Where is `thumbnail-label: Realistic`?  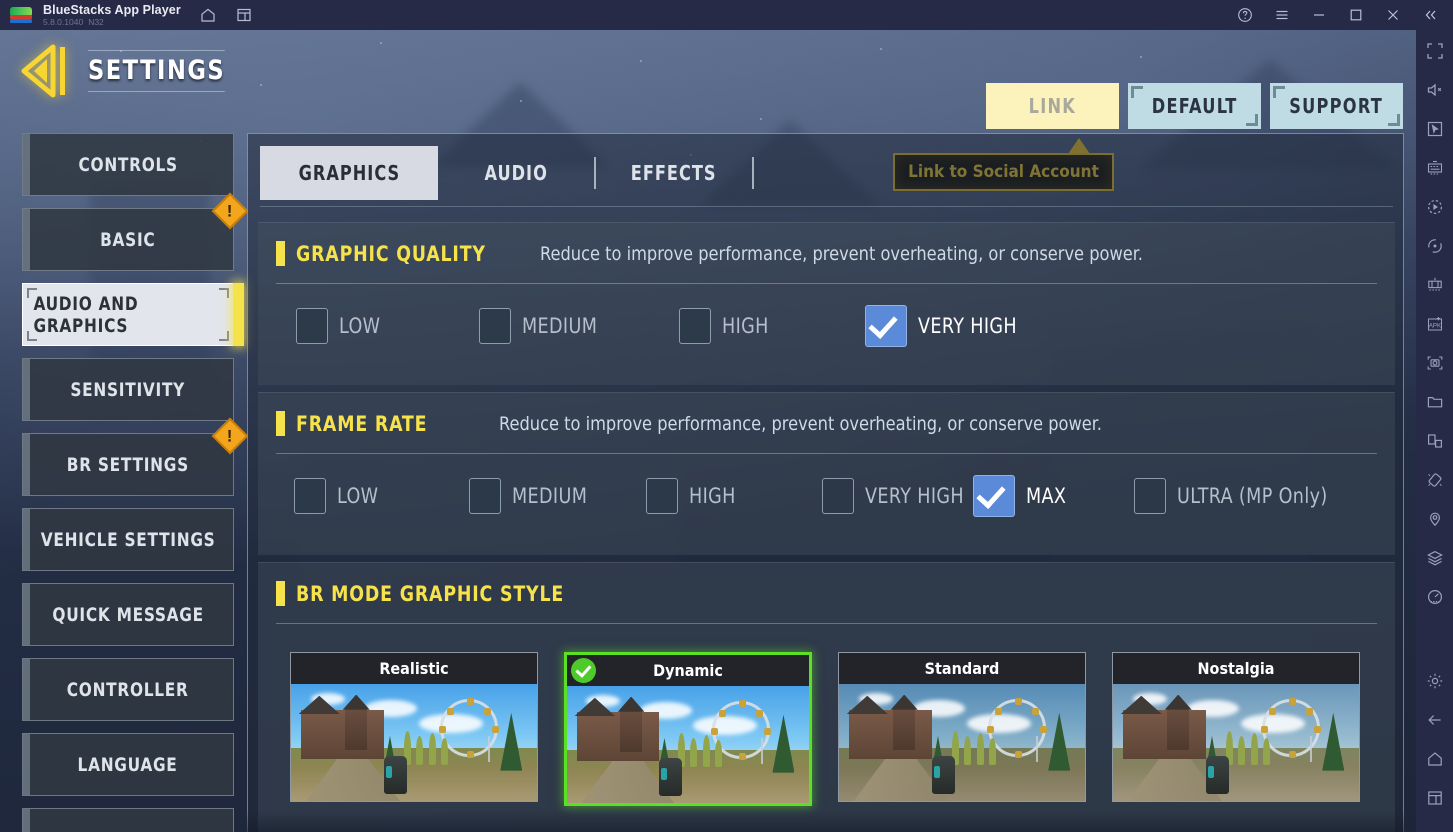
thumbnail-label: Realistic is located at coordinates (414, 668).